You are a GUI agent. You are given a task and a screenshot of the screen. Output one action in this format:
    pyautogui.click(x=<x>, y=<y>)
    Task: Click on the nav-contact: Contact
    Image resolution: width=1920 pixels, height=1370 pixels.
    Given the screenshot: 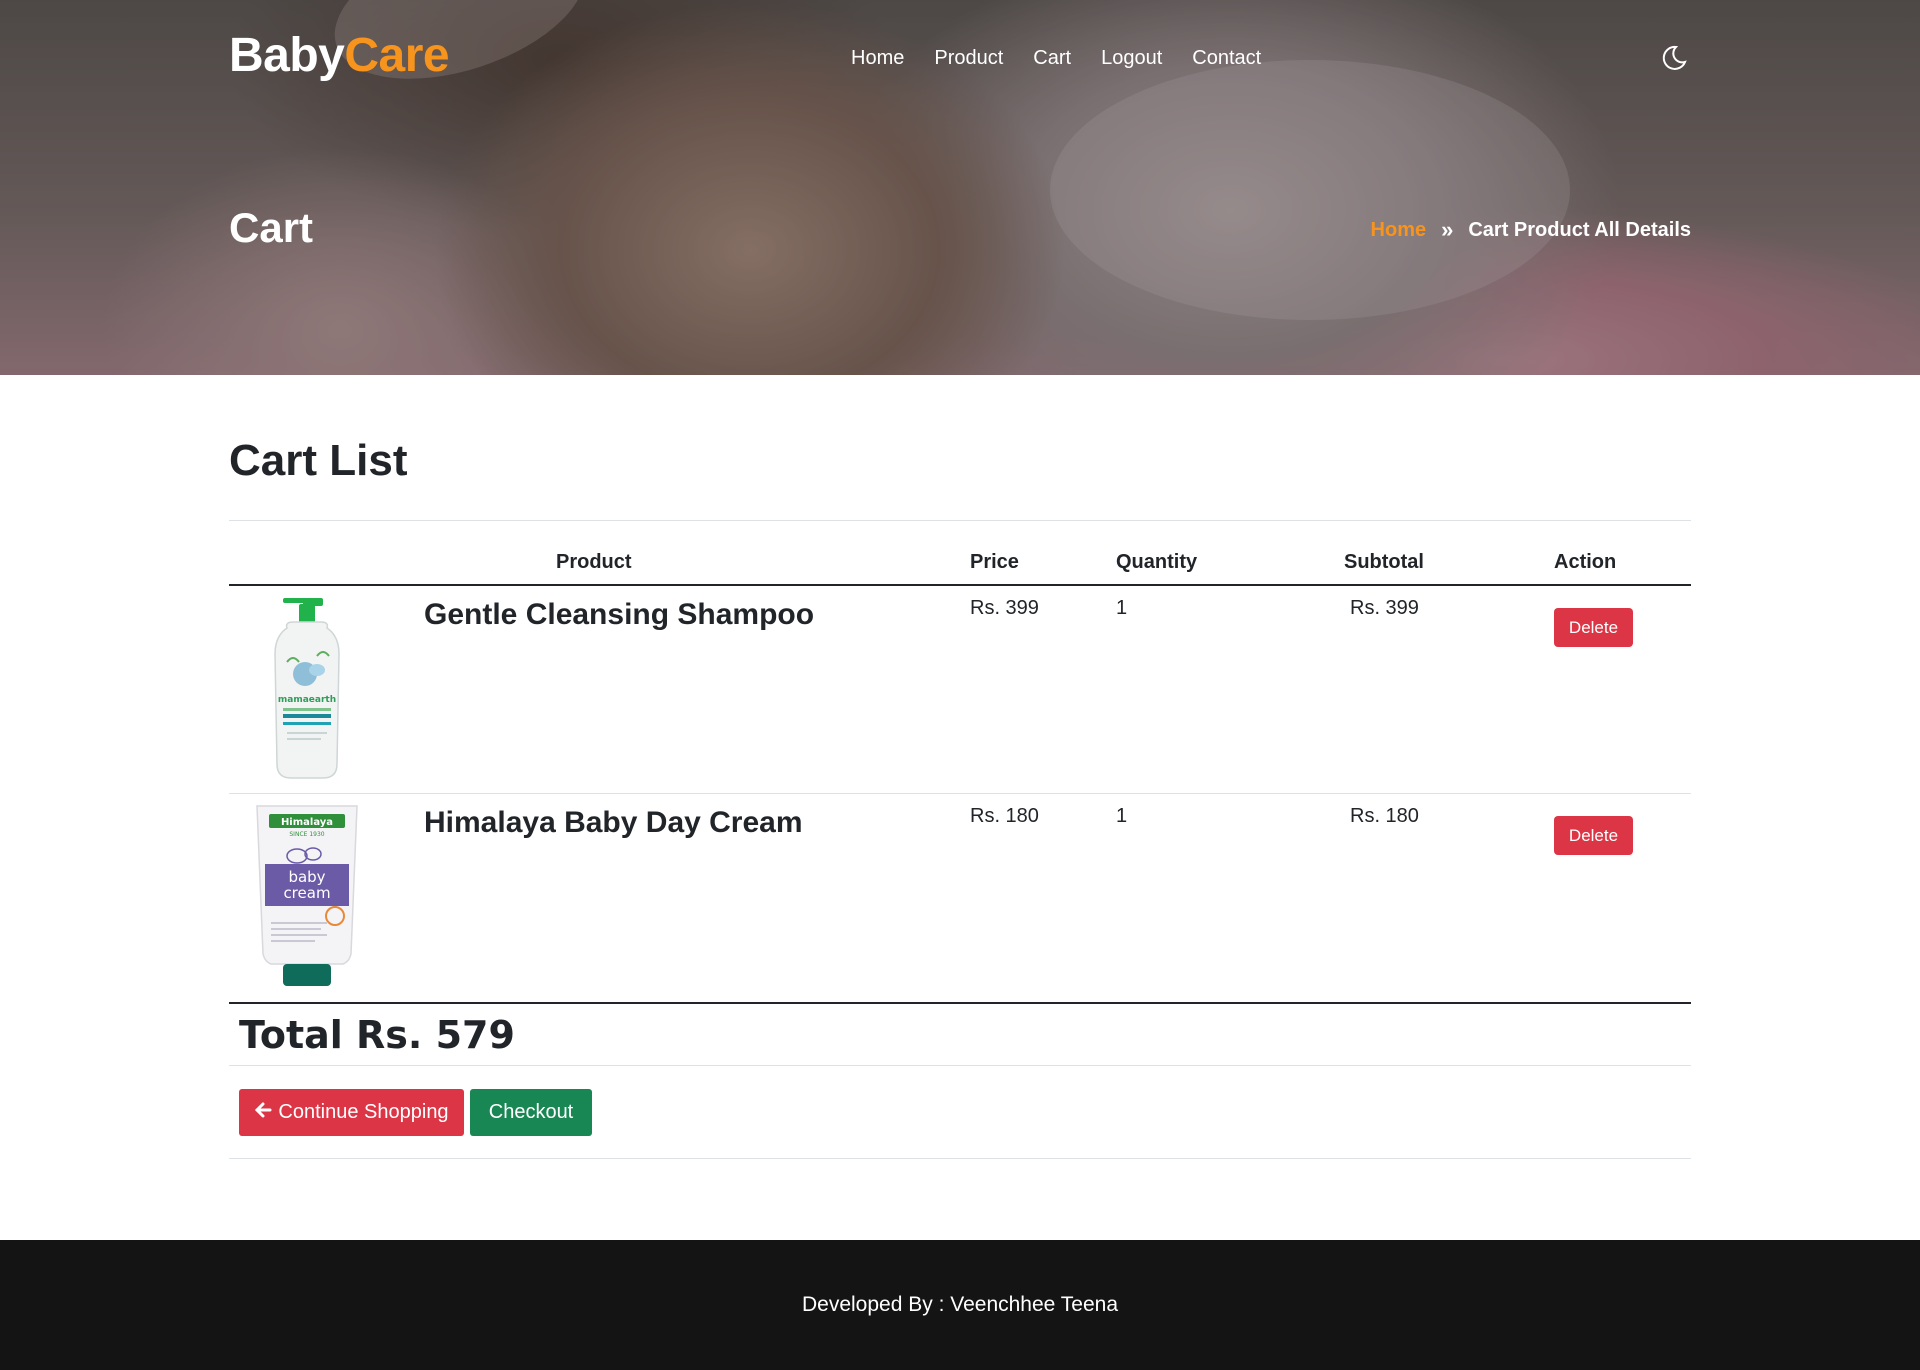 What is the action you would take?
    pyautogui.click(x=1226, y=58)
    